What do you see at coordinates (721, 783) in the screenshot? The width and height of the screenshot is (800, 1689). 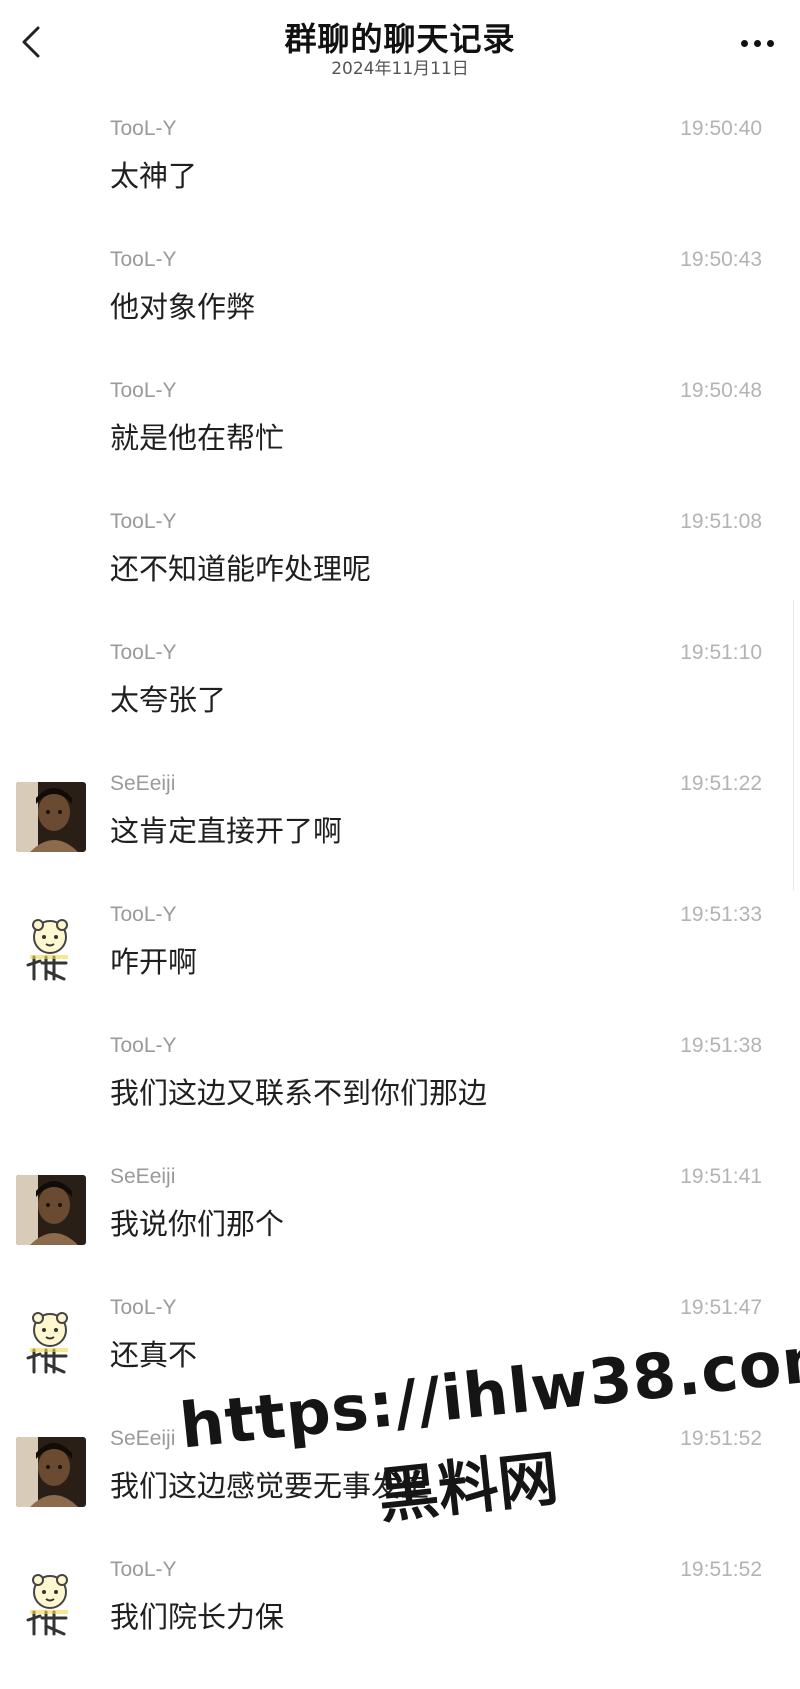 I see `message-time: 19:51:22` at bounding box center [721, 783].